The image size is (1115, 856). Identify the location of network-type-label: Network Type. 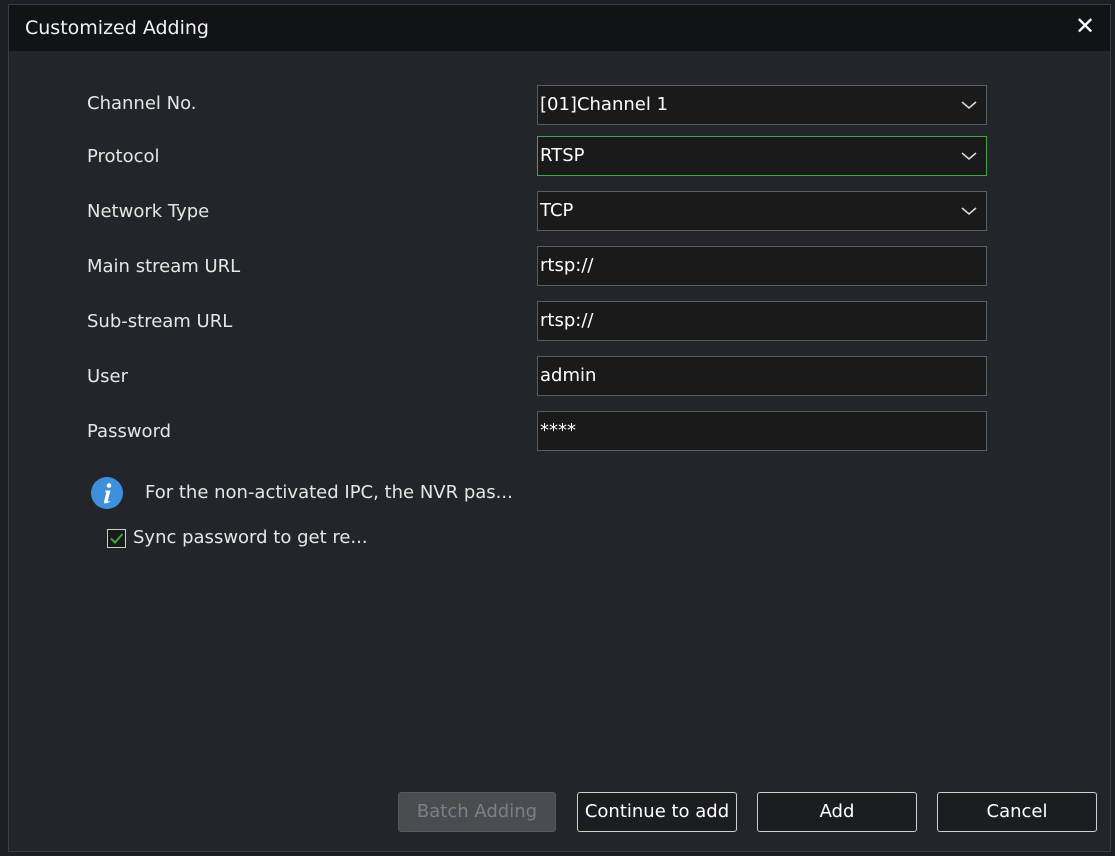
(148, 211).